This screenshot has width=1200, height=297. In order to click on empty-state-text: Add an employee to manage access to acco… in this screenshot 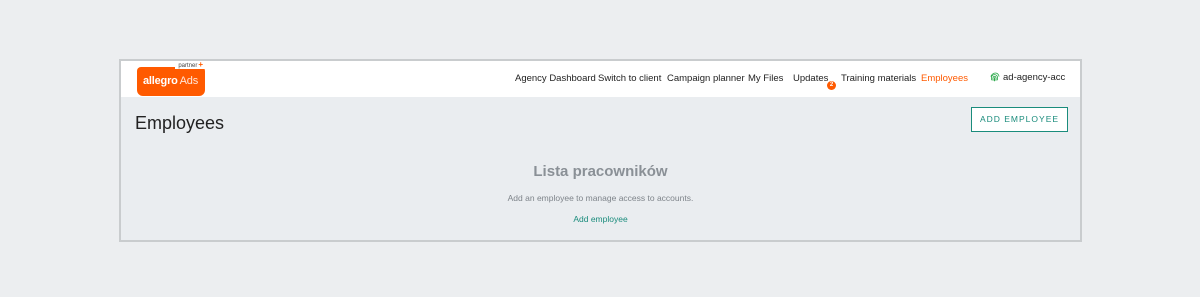, I will do `click(600, 198)`.